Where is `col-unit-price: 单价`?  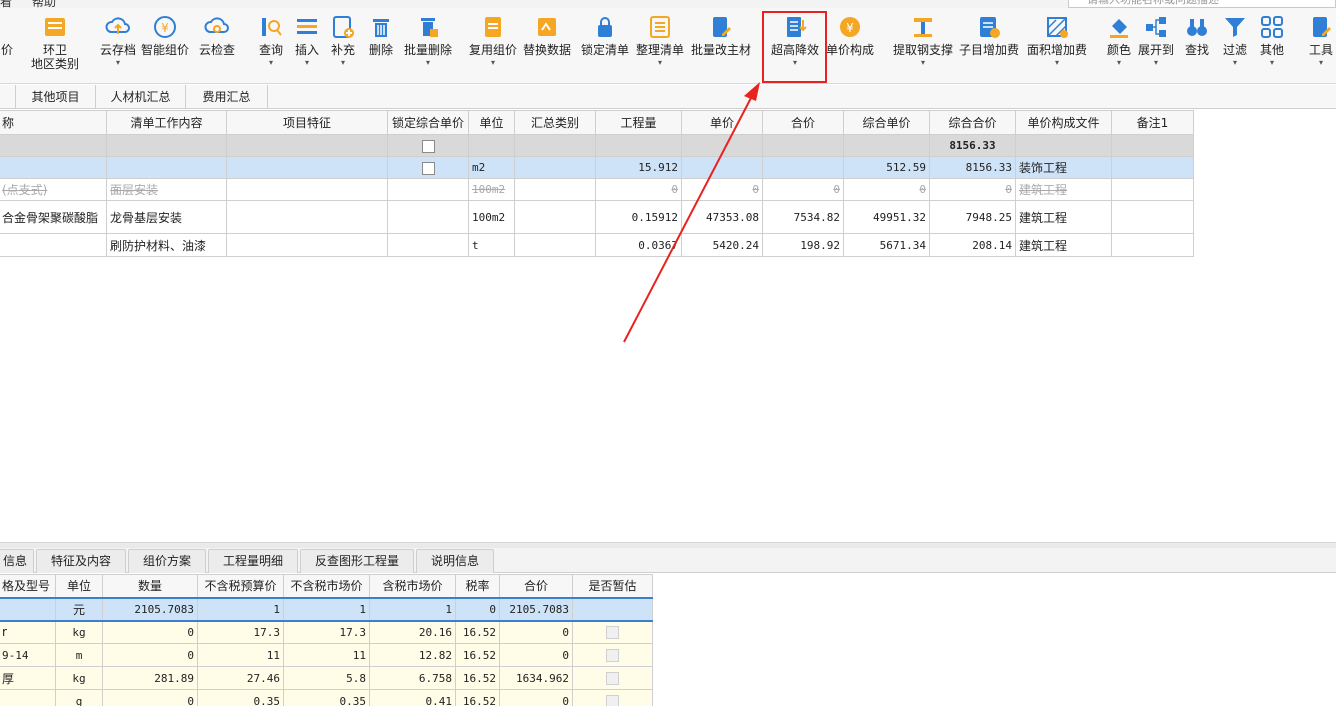
col-unit-price: 单价 is located at coordinates (722, 122).